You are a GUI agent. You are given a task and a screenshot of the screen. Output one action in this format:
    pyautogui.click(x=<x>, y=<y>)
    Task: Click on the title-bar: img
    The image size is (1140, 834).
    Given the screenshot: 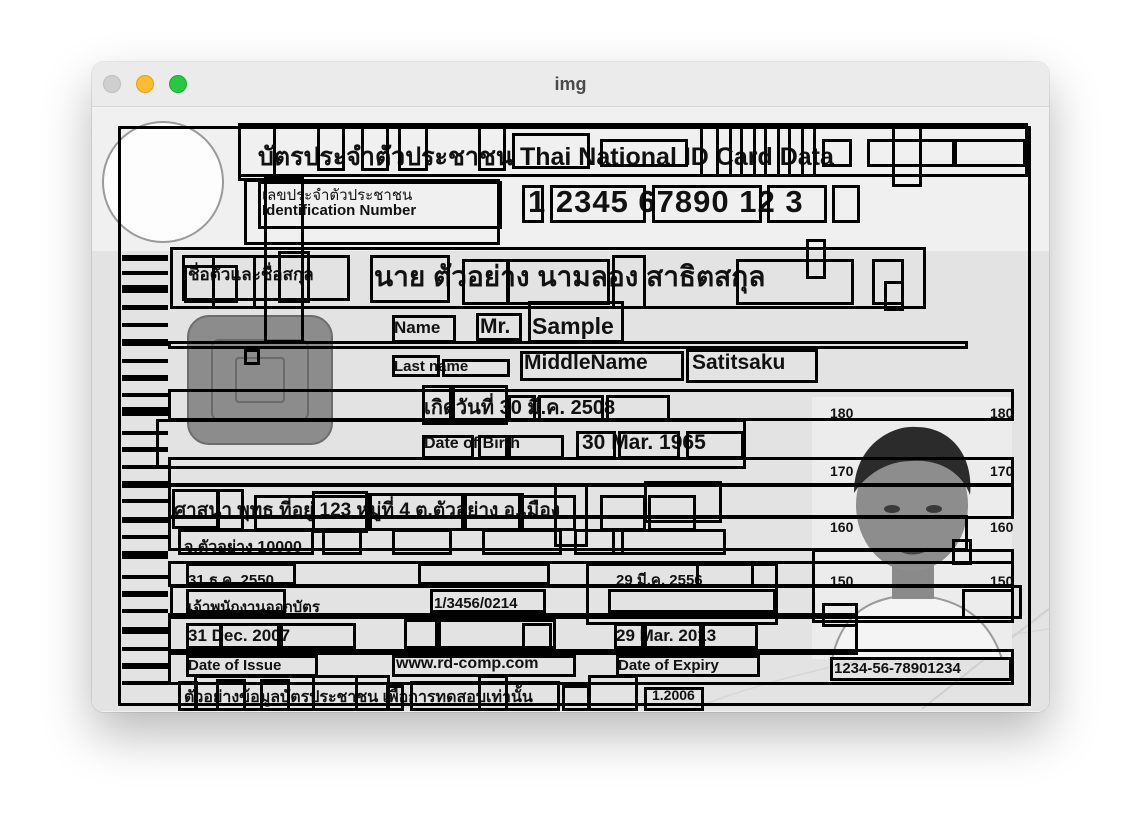 What is the action you would take?
    pyautogui.click(x=570, y=84)
    